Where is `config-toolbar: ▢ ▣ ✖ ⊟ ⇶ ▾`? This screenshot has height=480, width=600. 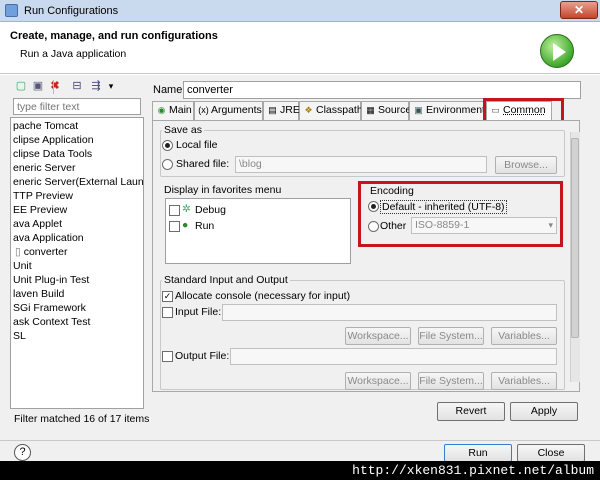
config-toolbar: ▢ ▣ ✖ ⊟ ⇶ ▾ is located at coordinates (77, 87).